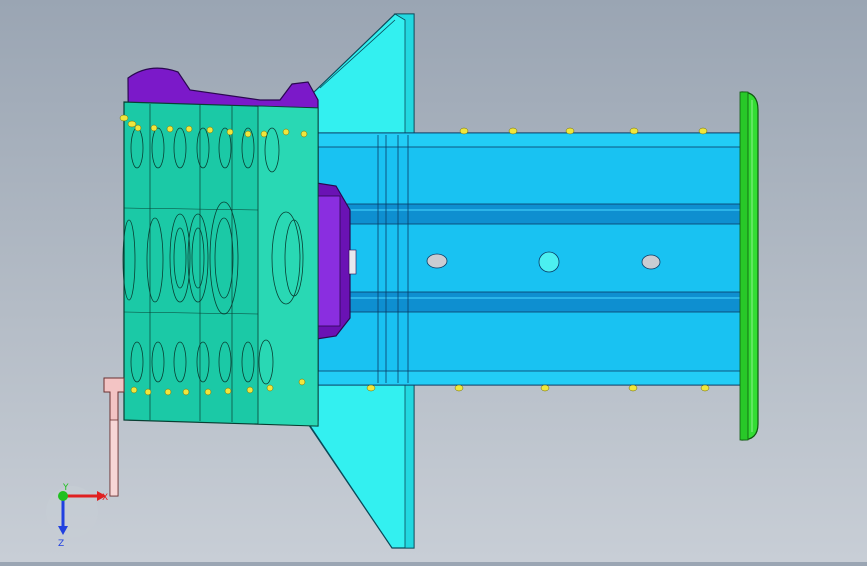 The height and width of the screenshot is (566, 867). Describe the element at coordinates (105, 498) in the screenshot. I see `x-axis-label: X` at that location.